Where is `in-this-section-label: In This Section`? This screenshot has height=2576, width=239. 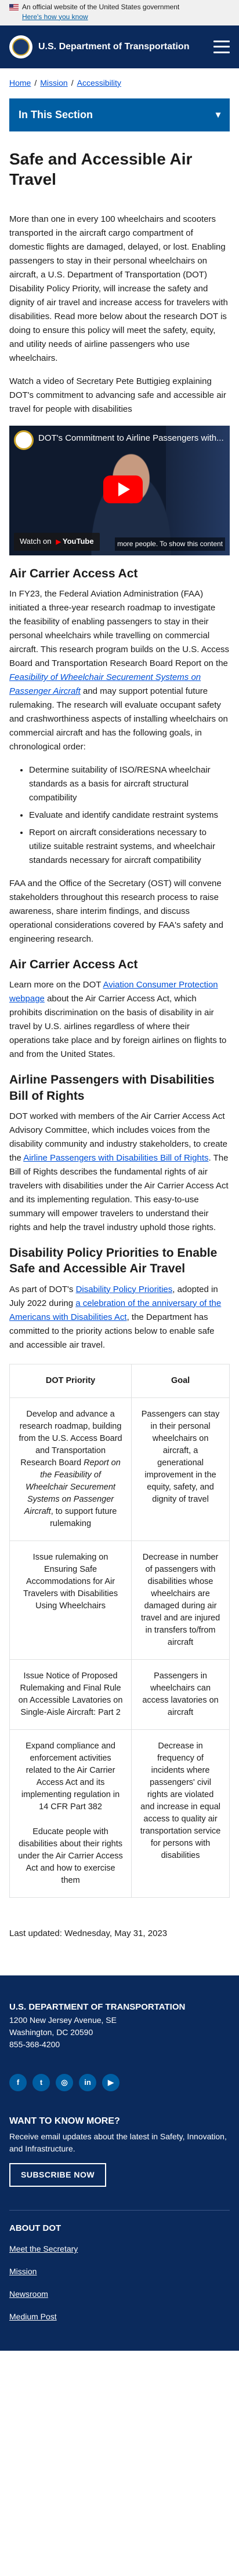
in-this-section-label: In This Section is located at coordinates (56, 114).